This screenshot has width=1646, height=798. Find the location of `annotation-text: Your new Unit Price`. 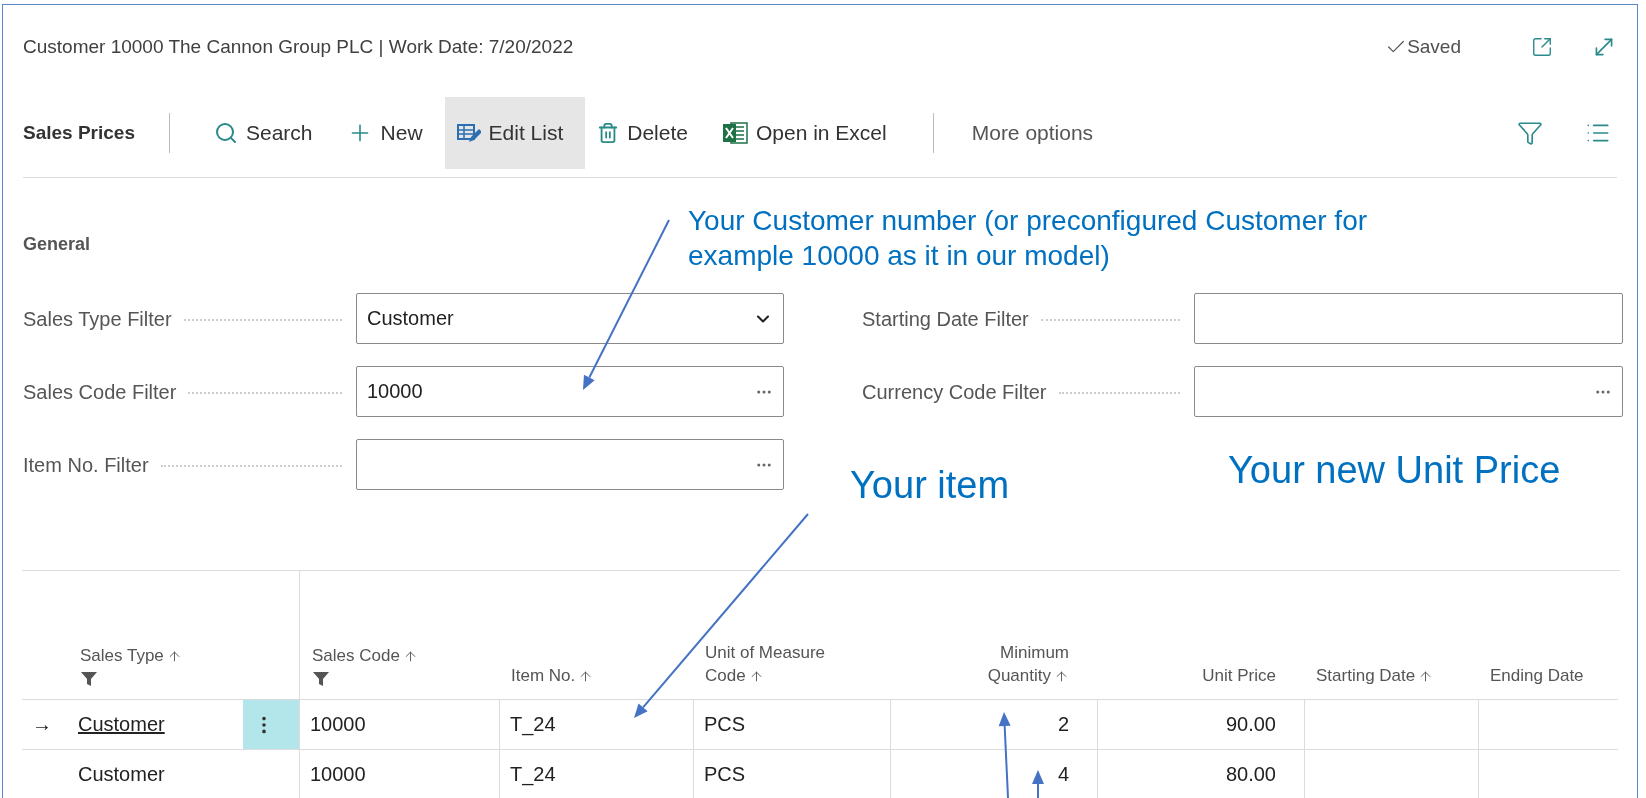

annotation-text: Your new Unit Price is located at coordinates (1394, 470).